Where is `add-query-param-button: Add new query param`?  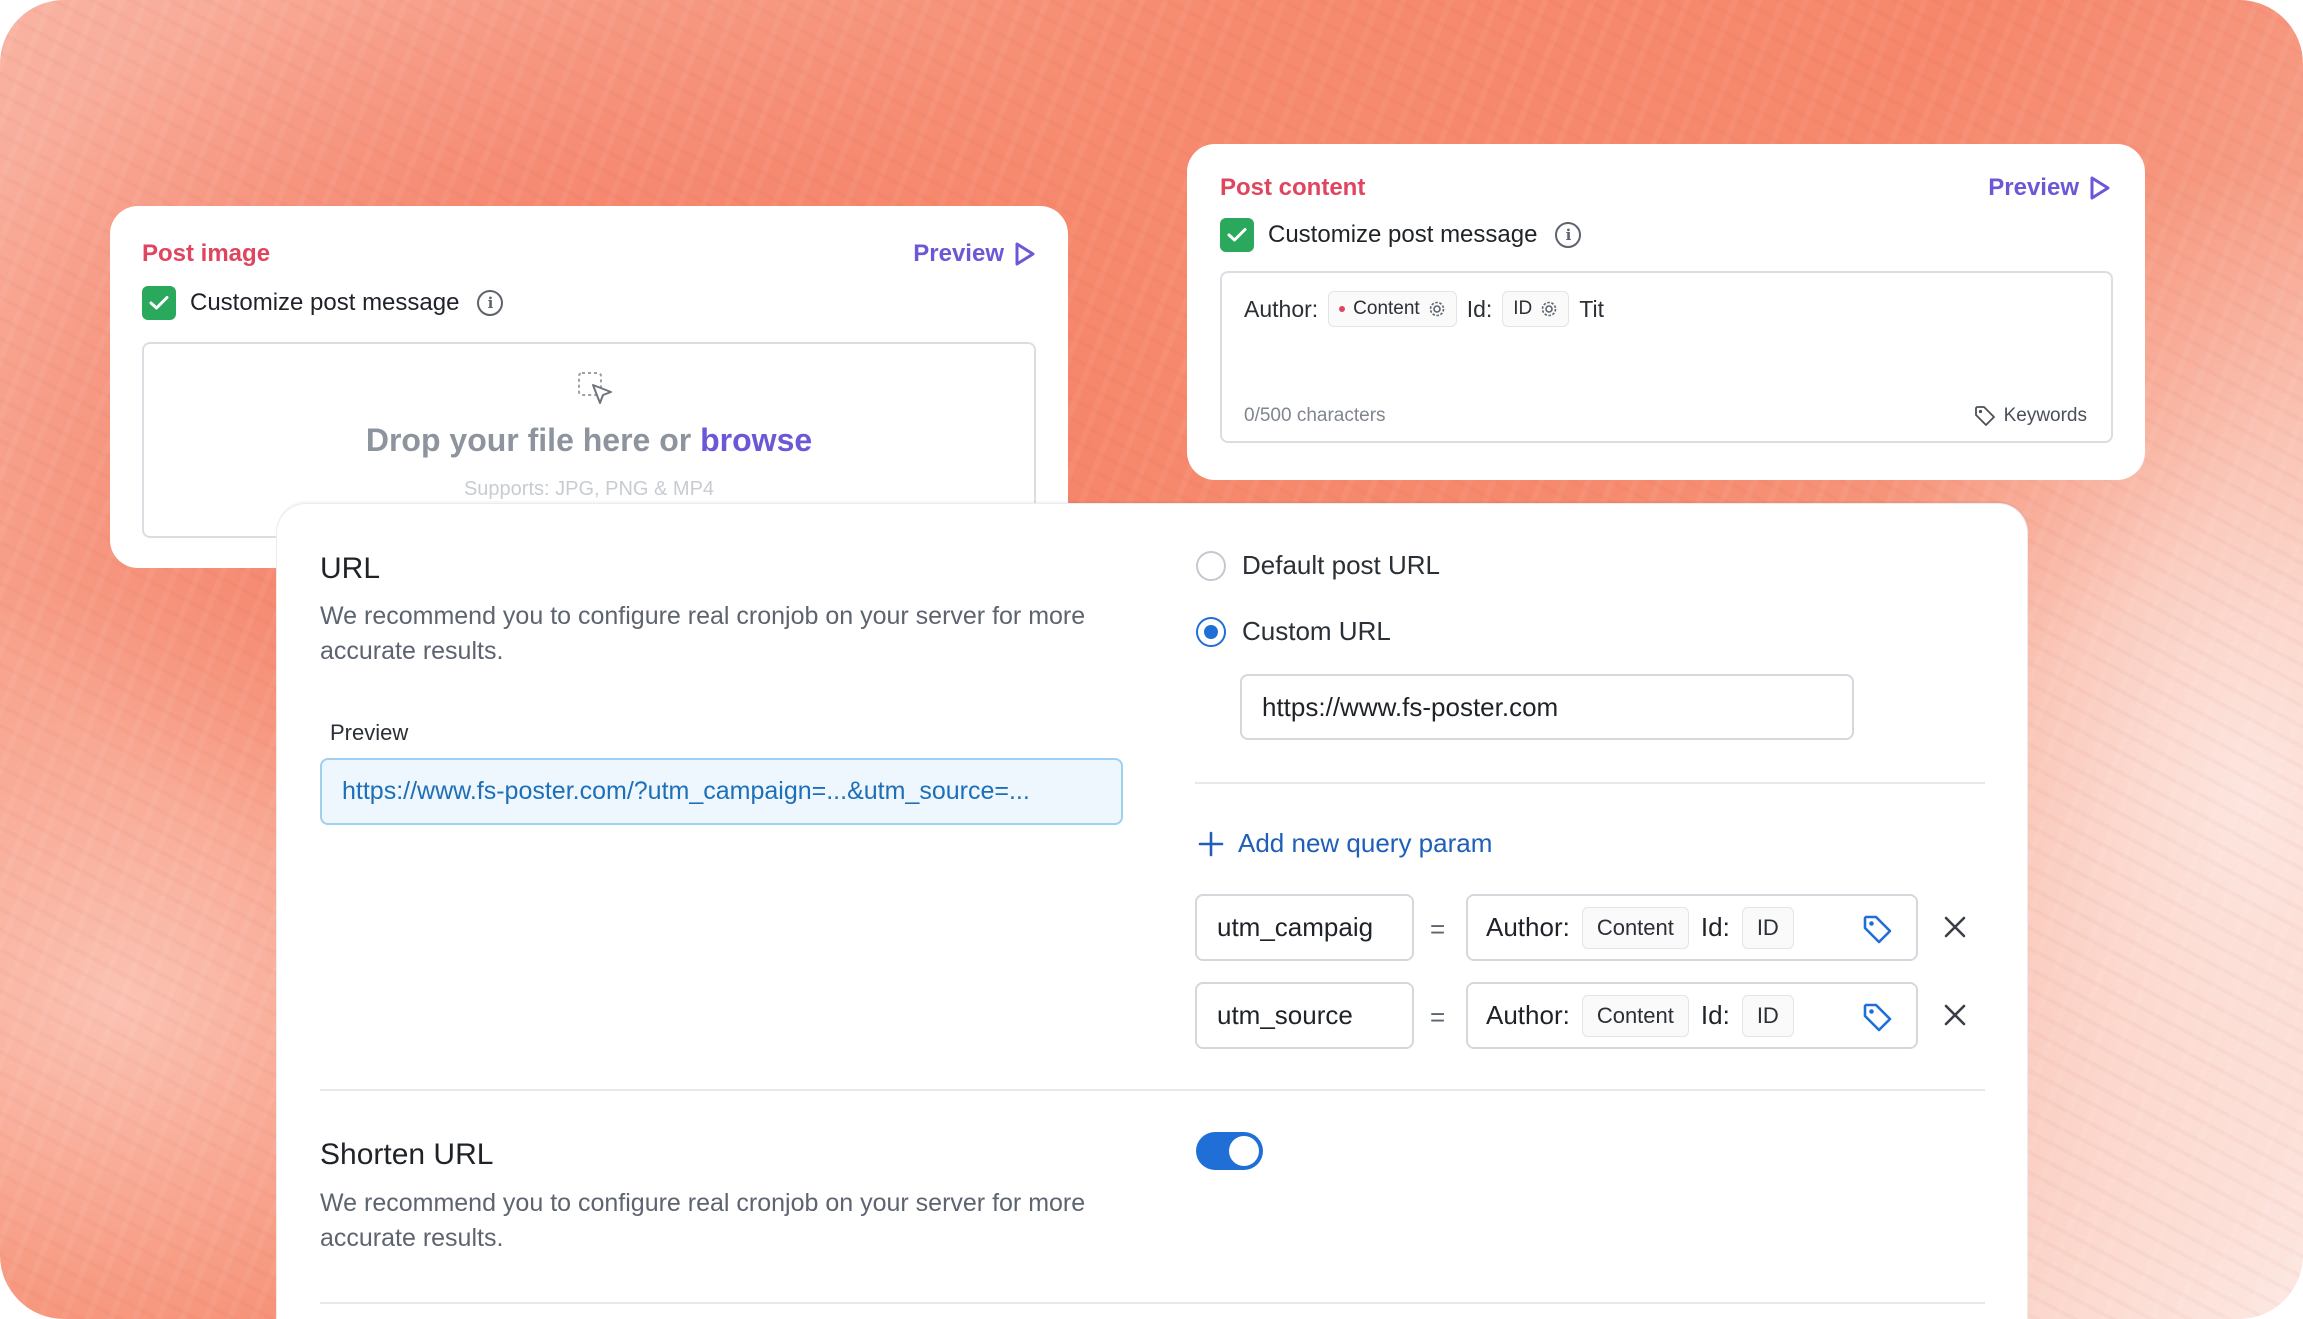 add-query-param-button: Add new query param is located at coordinates (1345, 843).